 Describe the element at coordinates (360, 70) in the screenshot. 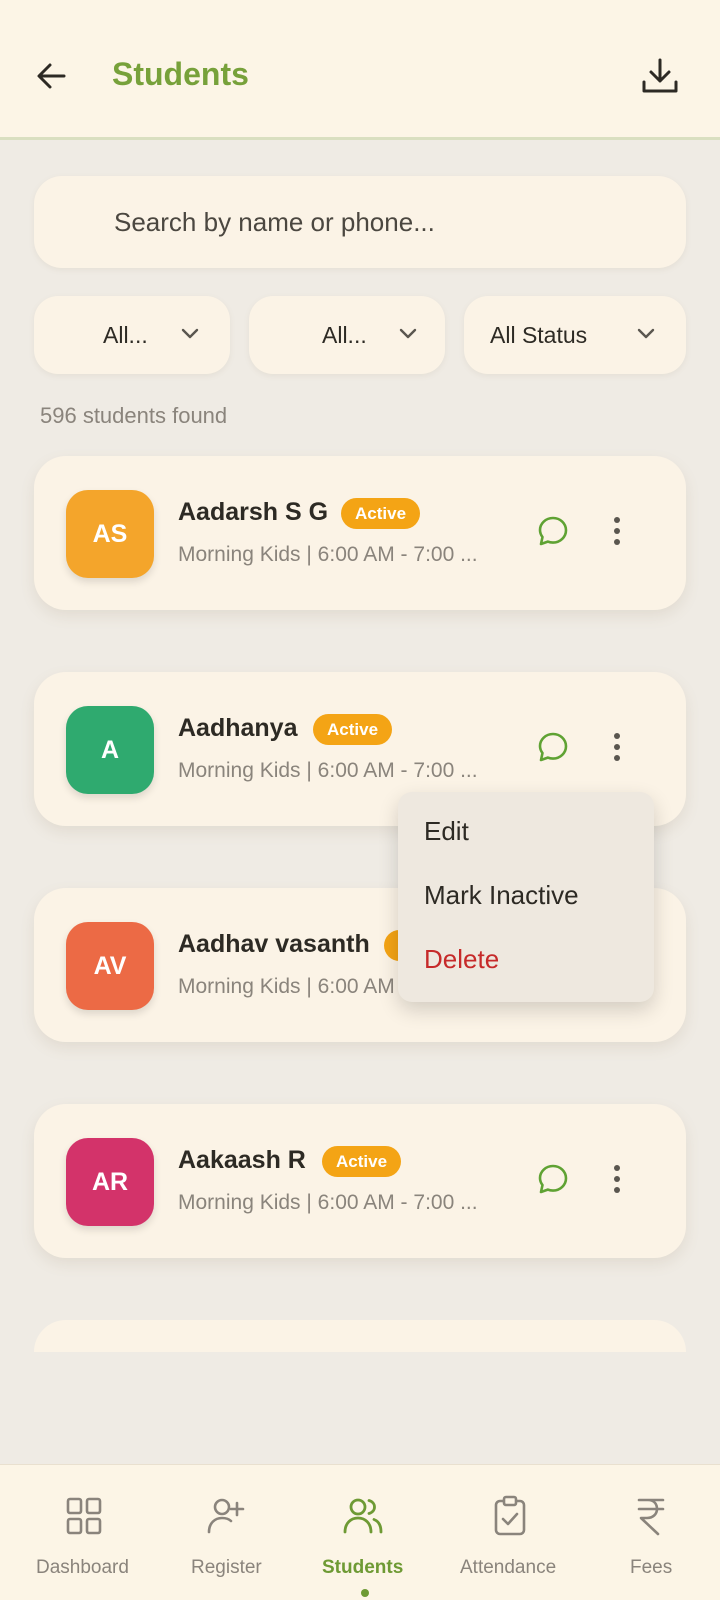

I see `app-header: Students` at that location.